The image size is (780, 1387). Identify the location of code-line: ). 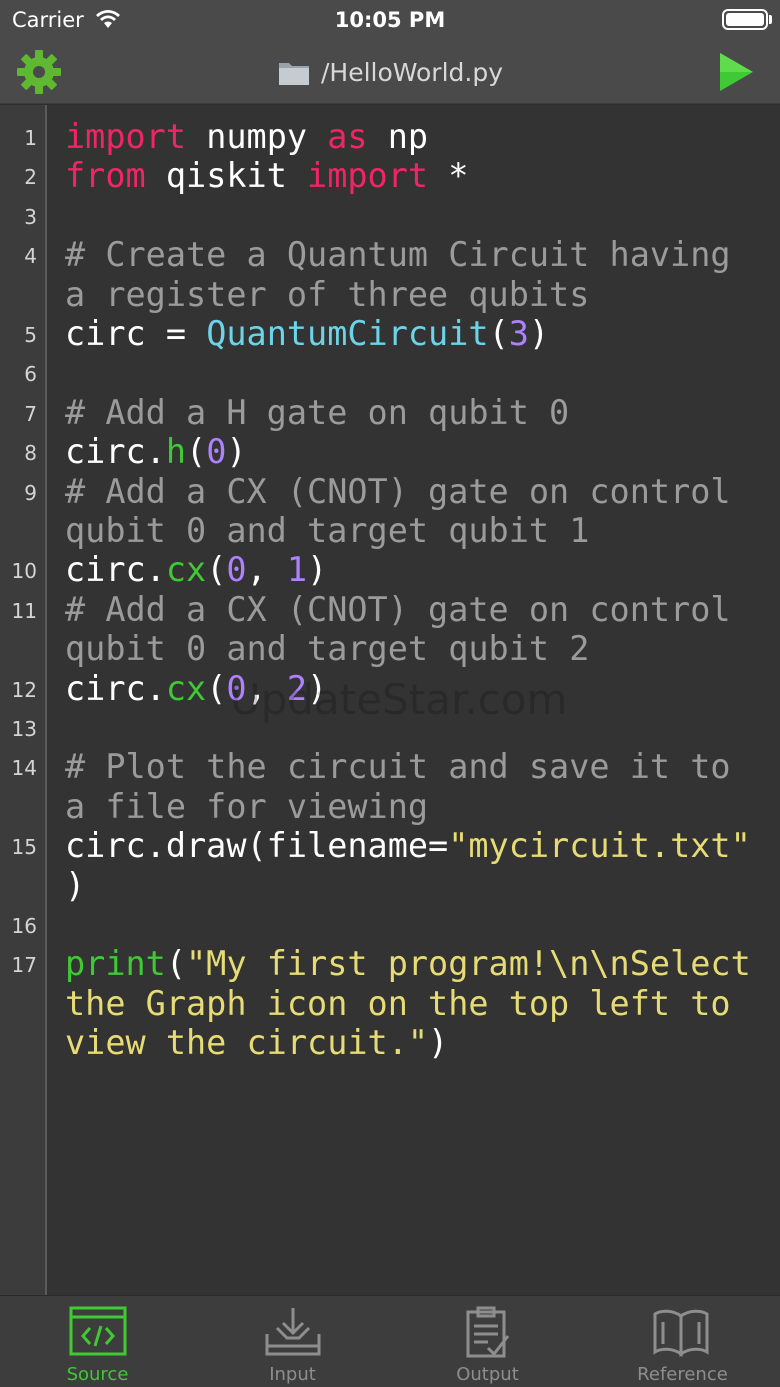
(75, 886).